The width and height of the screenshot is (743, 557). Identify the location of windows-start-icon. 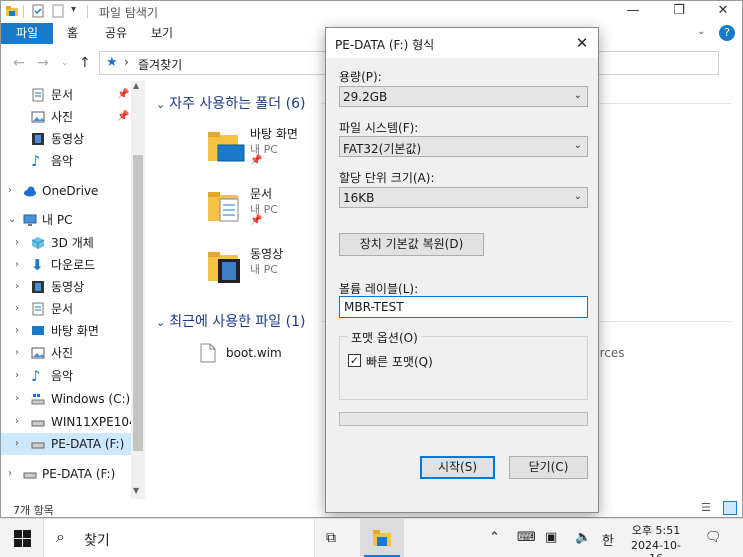
(22, 538).